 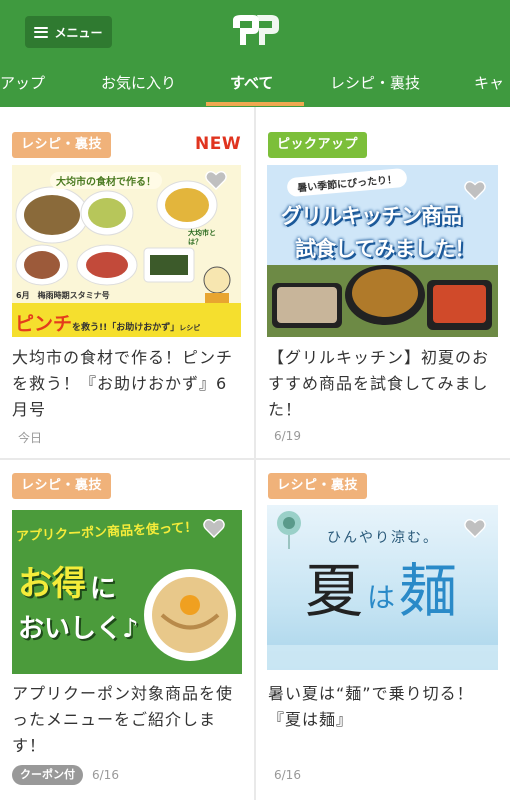 I want to click on coupon-badge: クーポン付, so click(x=47, y=775).